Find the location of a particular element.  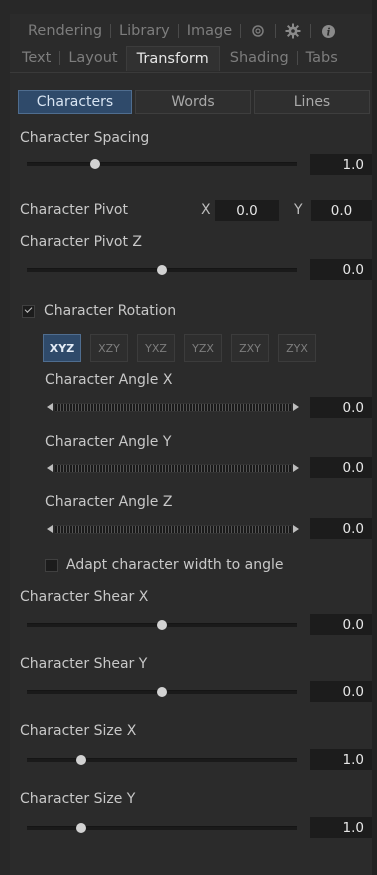

pivot-x-field: 0.0 is located at coordinates (247, 210).